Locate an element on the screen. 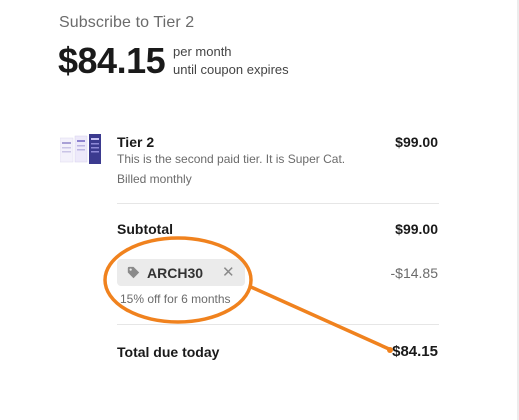 The image size is (519, 420). monthly-price: $84.15 is located at coordinates (112, 60).